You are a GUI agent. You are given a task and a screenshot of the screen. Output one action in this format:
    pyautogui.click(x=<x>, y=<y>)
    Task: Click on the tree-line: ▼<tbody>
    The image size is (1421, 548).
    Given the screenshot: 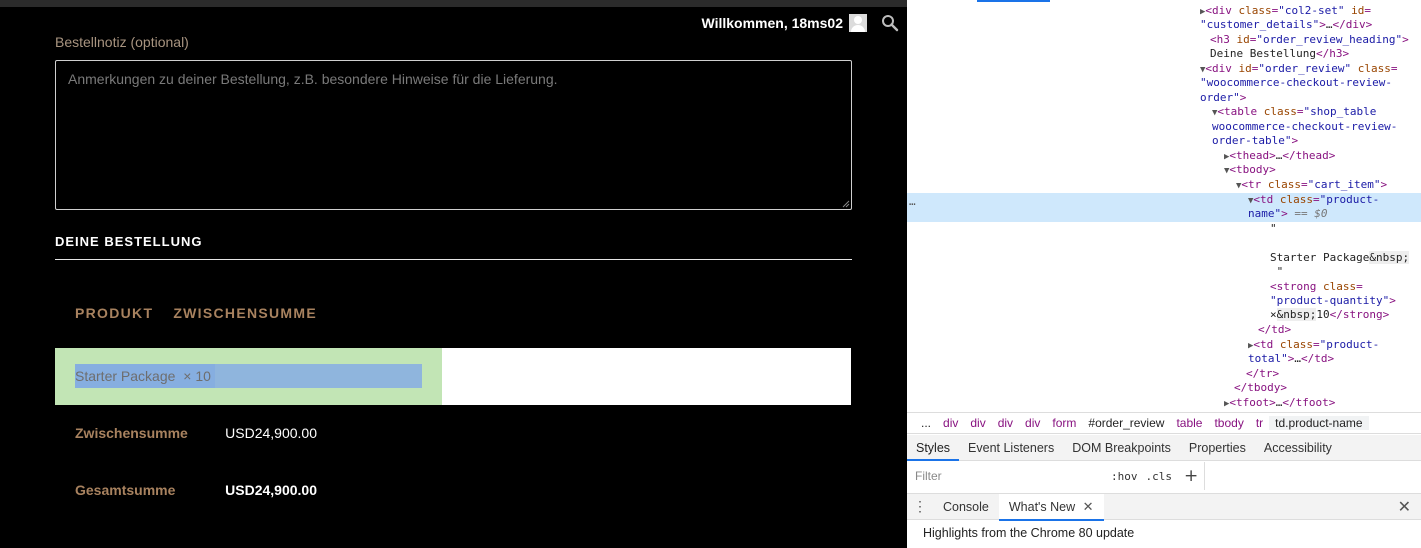 What is the action you would take?
    pyautogui.click(x=1250, y=171)
    